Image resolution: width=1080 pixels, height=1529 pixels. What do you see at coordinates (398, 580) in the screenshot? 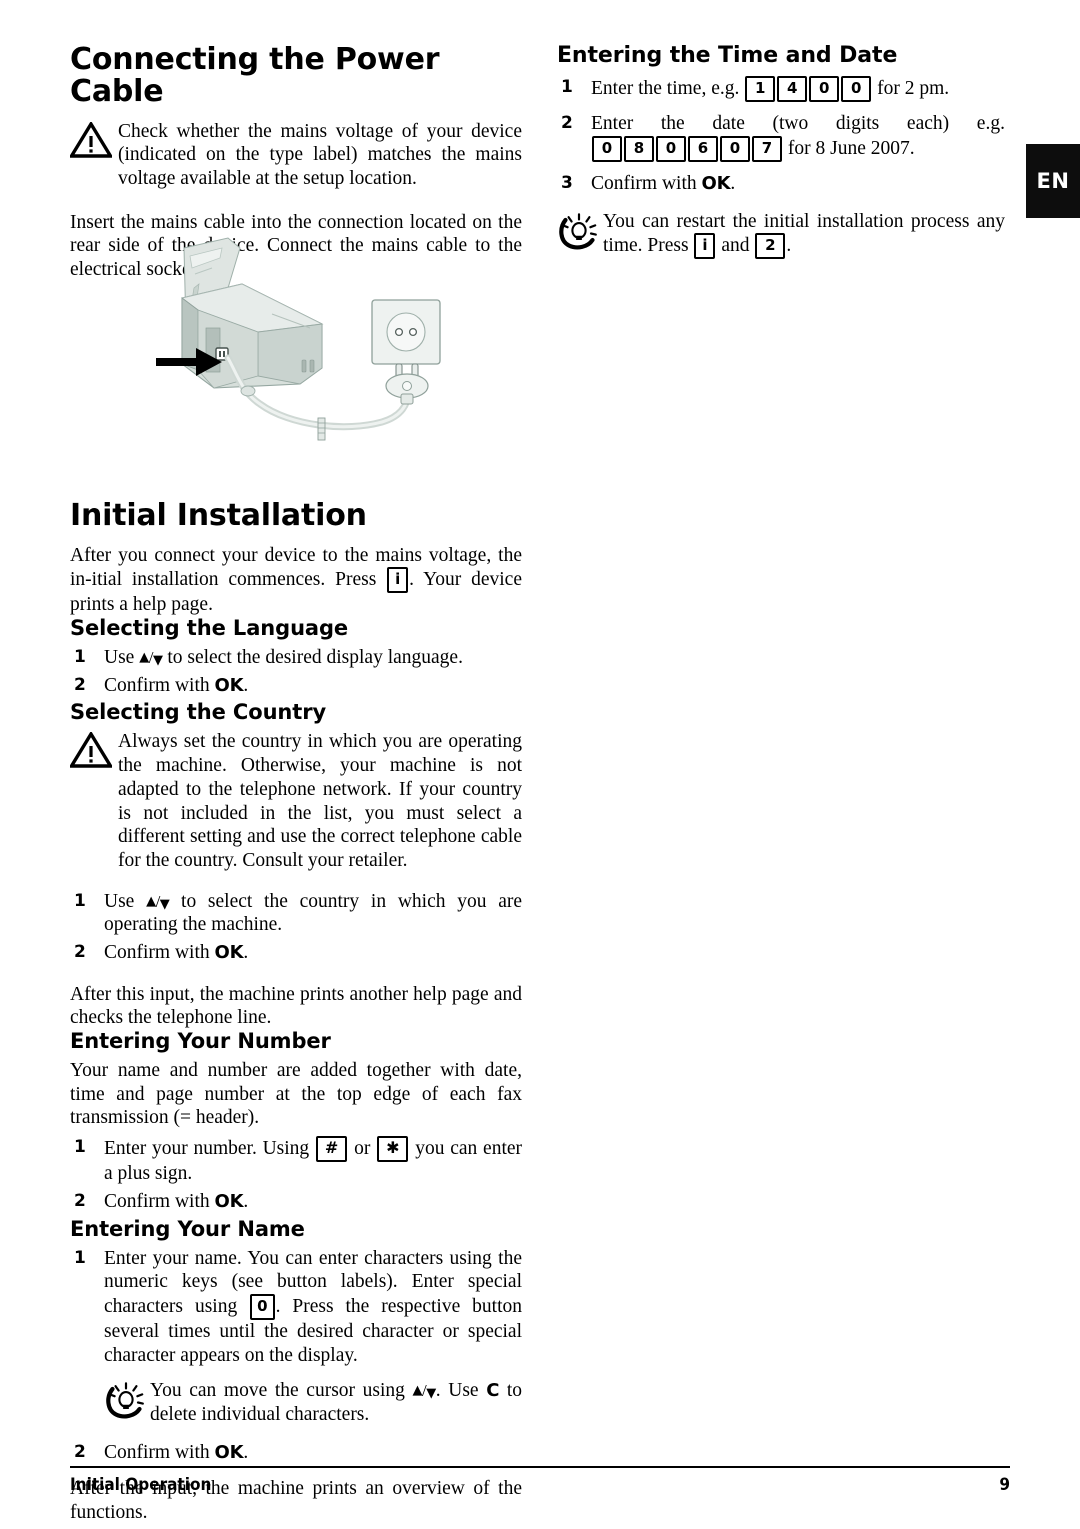
I see `key-info: i` at bounding box center [398, 580].